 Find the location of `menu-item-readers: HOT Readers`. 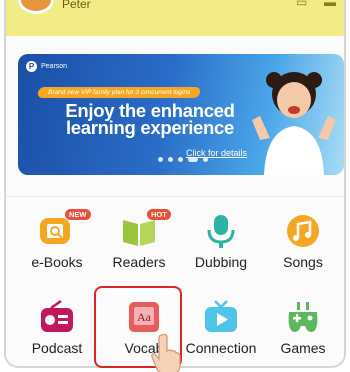

menu-item-readers: HOT Readers is located at coordinates (139, 239).